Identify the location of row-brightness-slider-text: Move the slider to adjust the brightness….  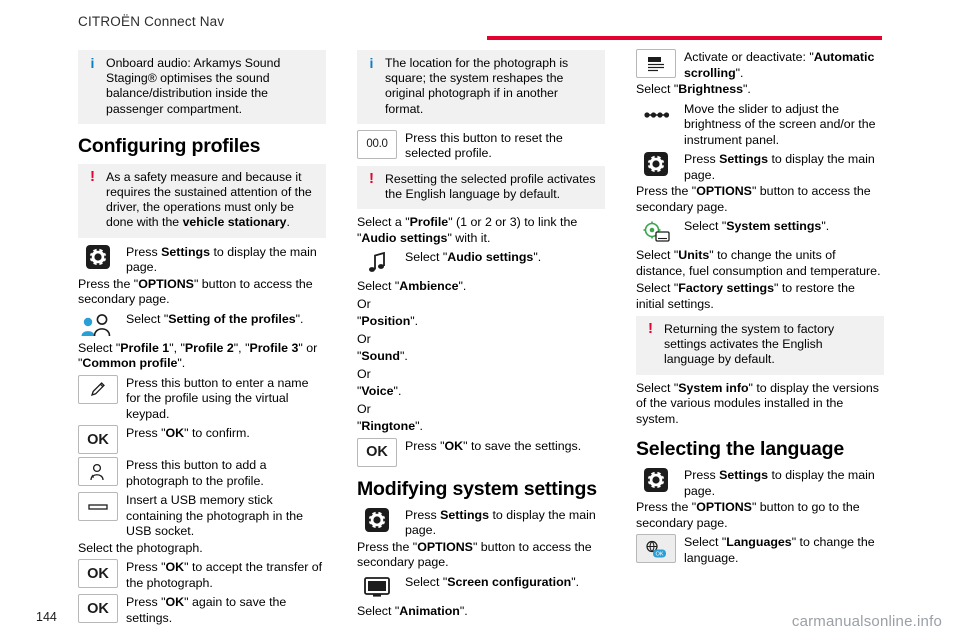
(780, 124).